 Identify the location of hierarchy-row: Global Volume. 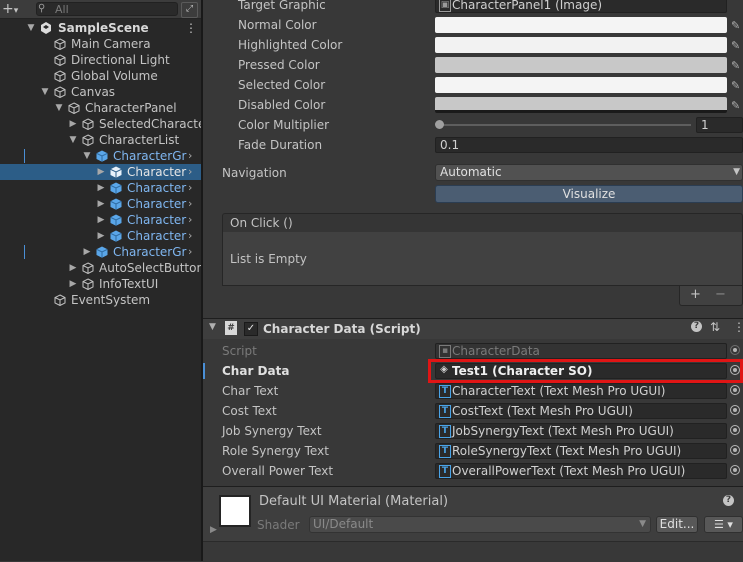
(100, 76).